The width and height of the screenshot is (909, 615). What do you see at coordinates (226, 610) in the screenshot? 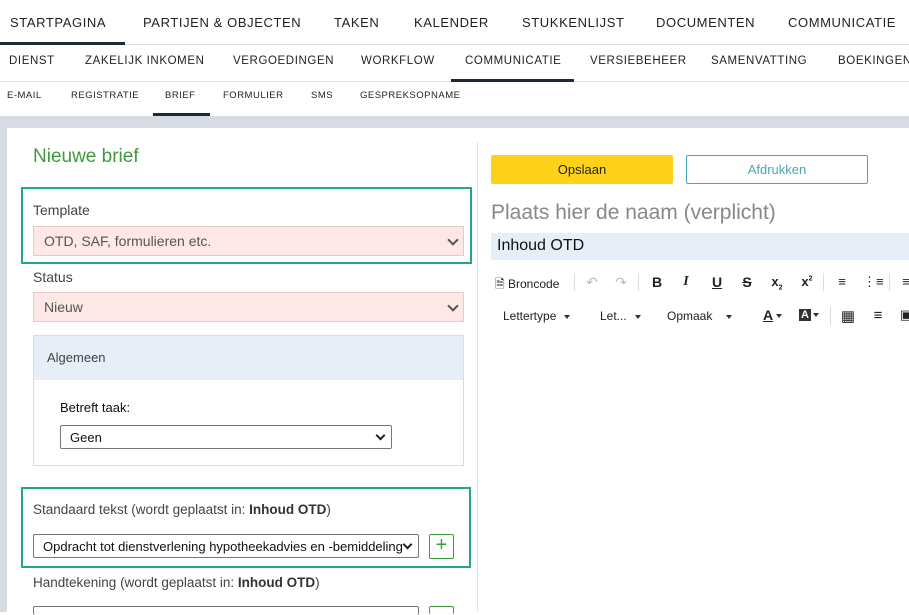
I see `signature-select` at bounding box center [226, 610].